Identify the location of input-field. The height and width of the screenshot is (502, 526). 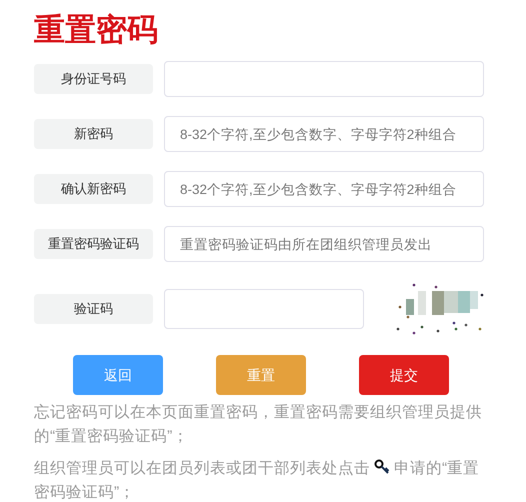
(324, 79).